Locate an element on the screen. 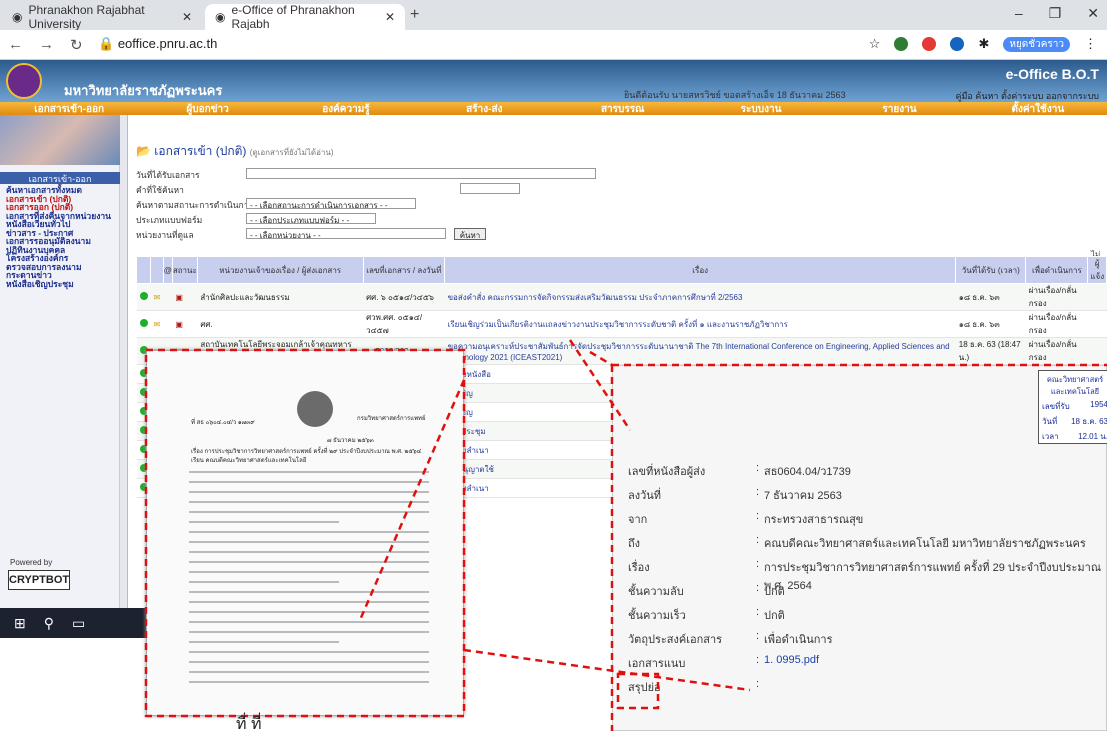 This screenshot has height=737, width=1107. detail-label: ชั้นความเร็ว is located at coordinates (657, 616).